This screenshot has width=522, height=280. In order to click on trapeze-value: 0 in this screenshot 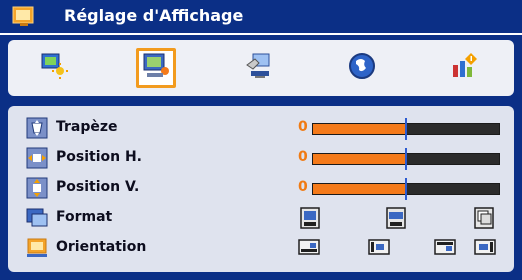, I will do `click(303, 127)`.